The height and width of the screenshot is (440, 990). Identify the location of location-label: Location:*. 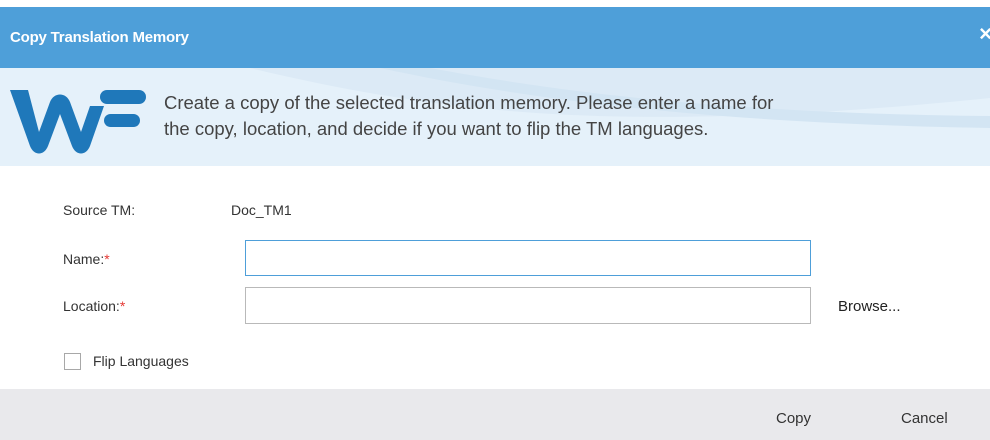
(94, 306).